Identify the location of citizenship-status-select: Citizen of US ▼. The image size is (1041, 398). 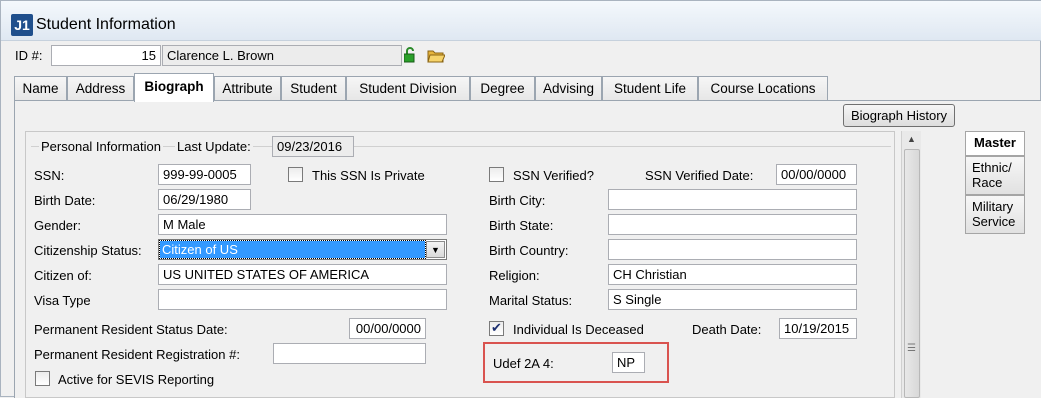
(302, 249).